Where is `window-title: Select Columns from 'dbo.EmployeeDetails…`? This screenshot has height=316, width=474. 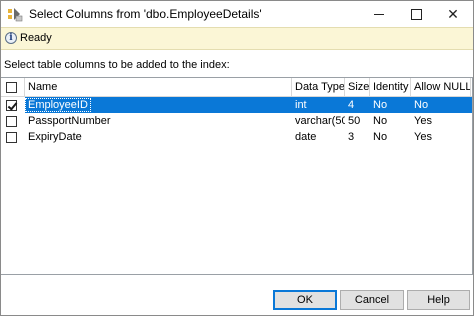 window-title: Select Columns from 'dbo.EmployeeDetails… is located at coordinates (145, 14).